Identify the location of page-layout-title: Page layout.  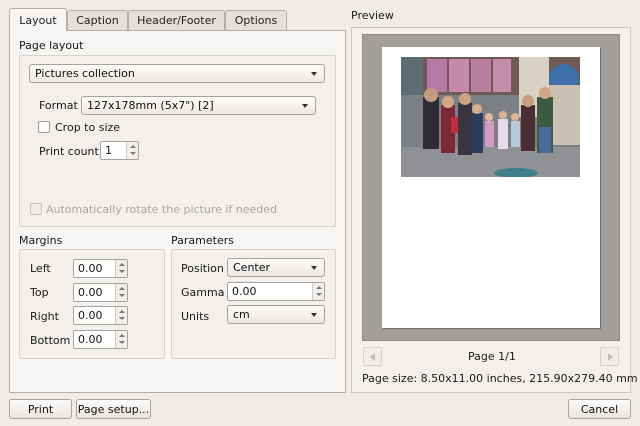
(51, 45).